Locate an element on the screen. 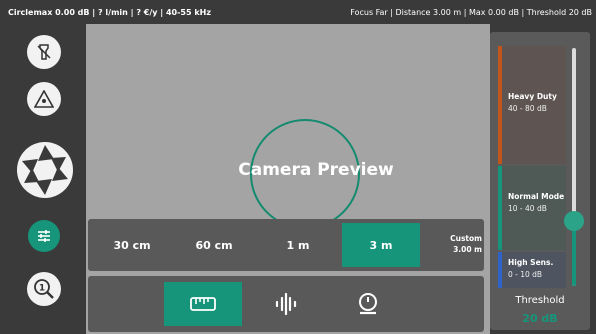 Image resolution: width=596 pixels, height=334 pixels. sidebar: 1 is located at coordinates (43, 179).